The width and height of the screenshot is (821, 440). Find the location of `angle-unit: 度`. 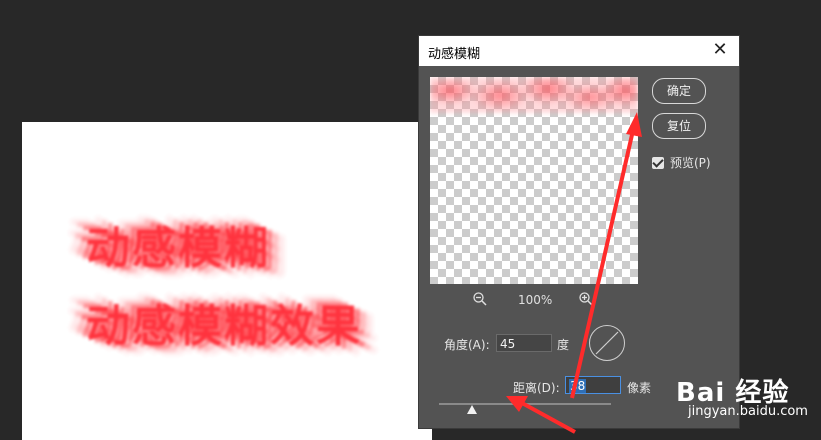

angle-unit: 度 is located at coordinates (563, 345).